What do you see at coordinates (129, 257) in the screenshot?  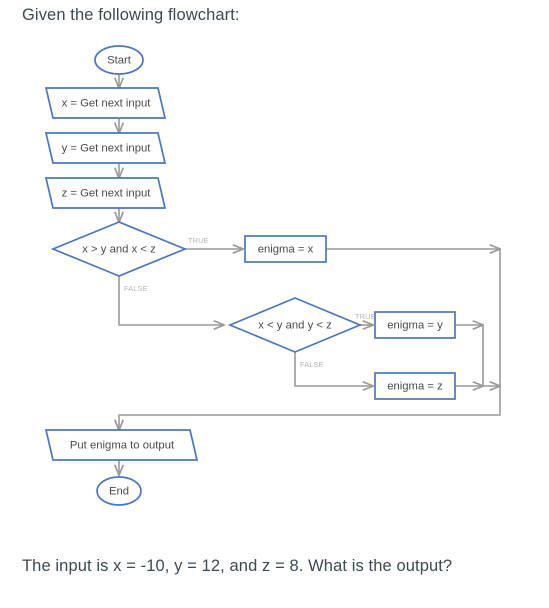 I see `node-decision-1: x > y and x < z TRUE FALSE` at bounding box center [129, 257].